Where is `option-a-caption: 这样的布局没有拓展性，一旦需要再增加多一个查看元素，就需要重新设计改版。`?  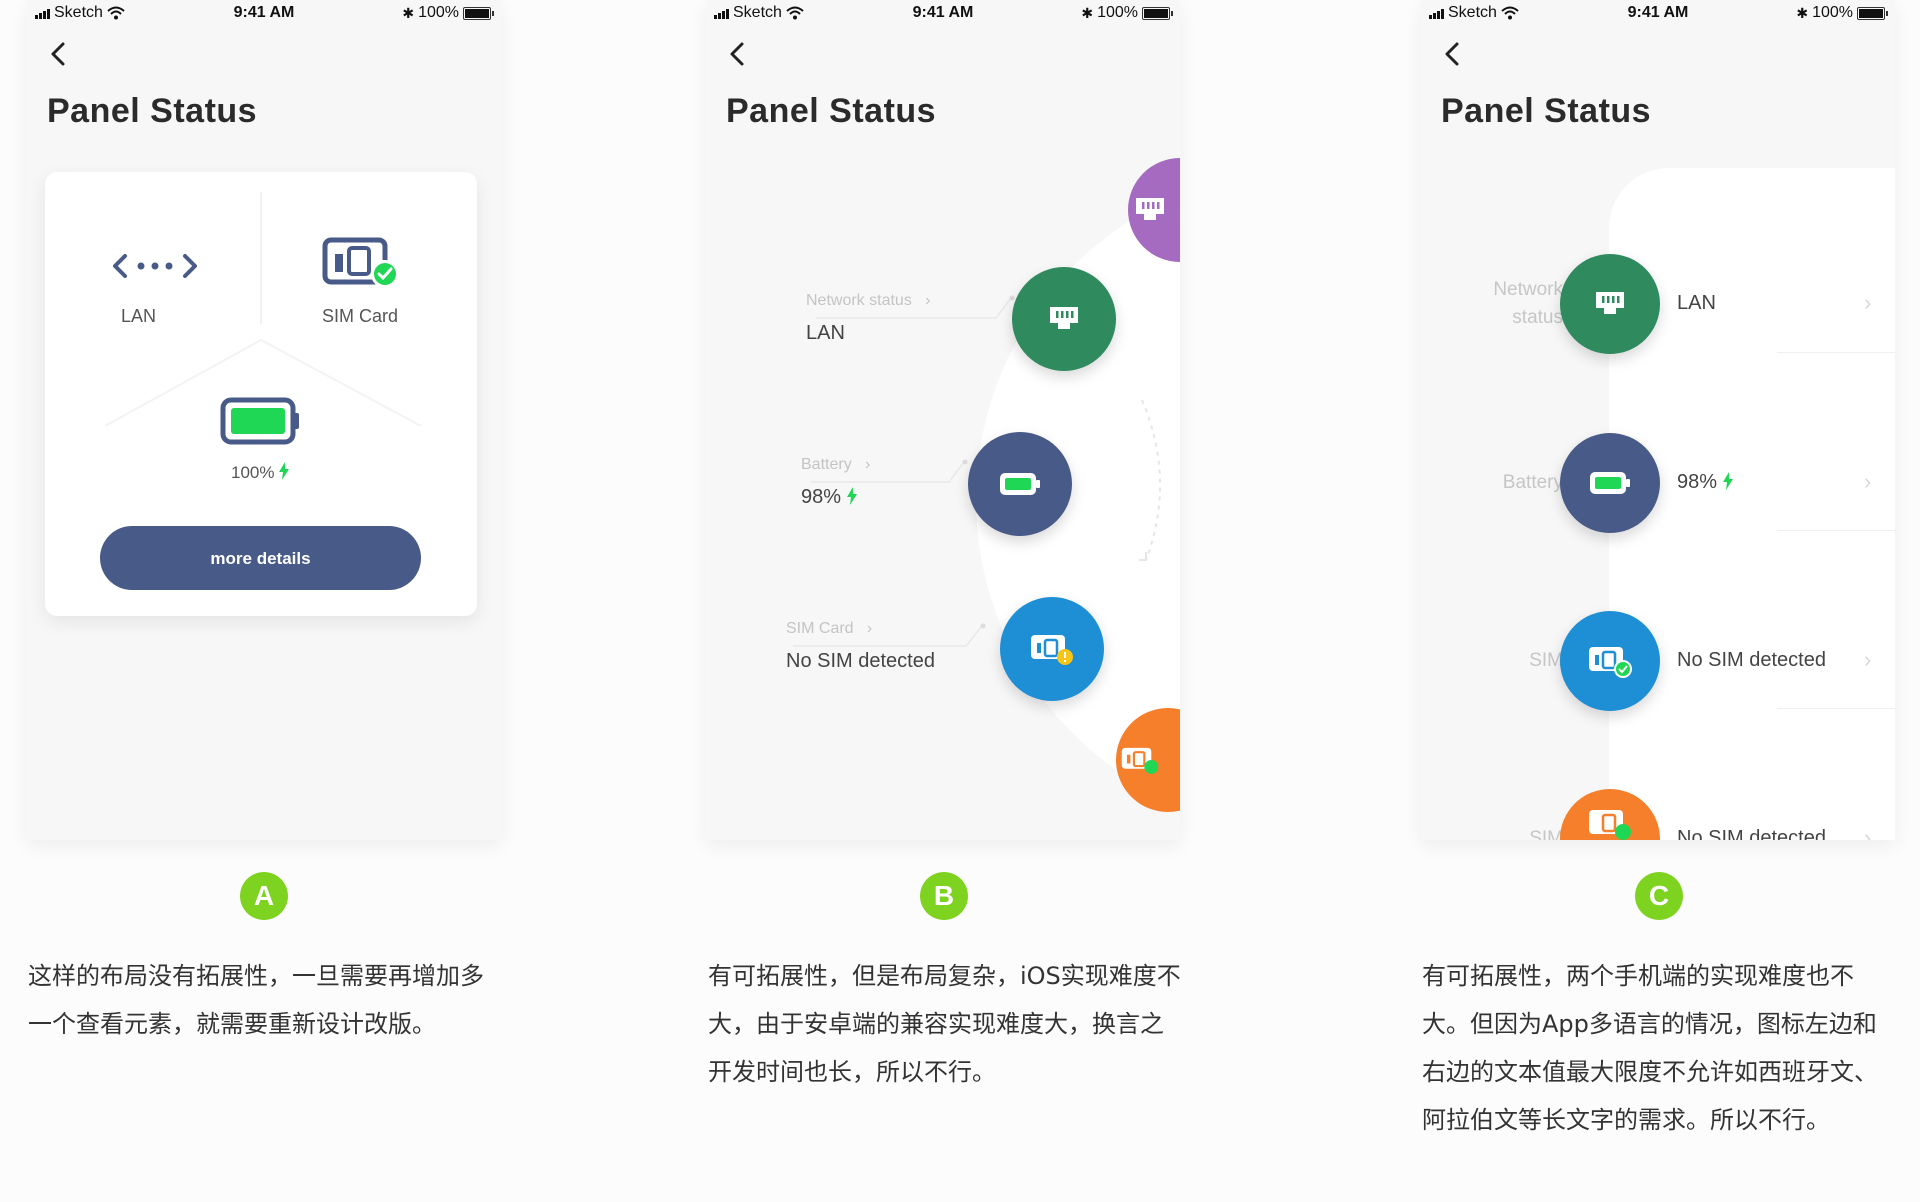
option-a-caption: 这样的布局没有拓展性，一旦需要再增加多一个查看元素，就需要重新设计改版。 is located at coordinates (256, 1000).